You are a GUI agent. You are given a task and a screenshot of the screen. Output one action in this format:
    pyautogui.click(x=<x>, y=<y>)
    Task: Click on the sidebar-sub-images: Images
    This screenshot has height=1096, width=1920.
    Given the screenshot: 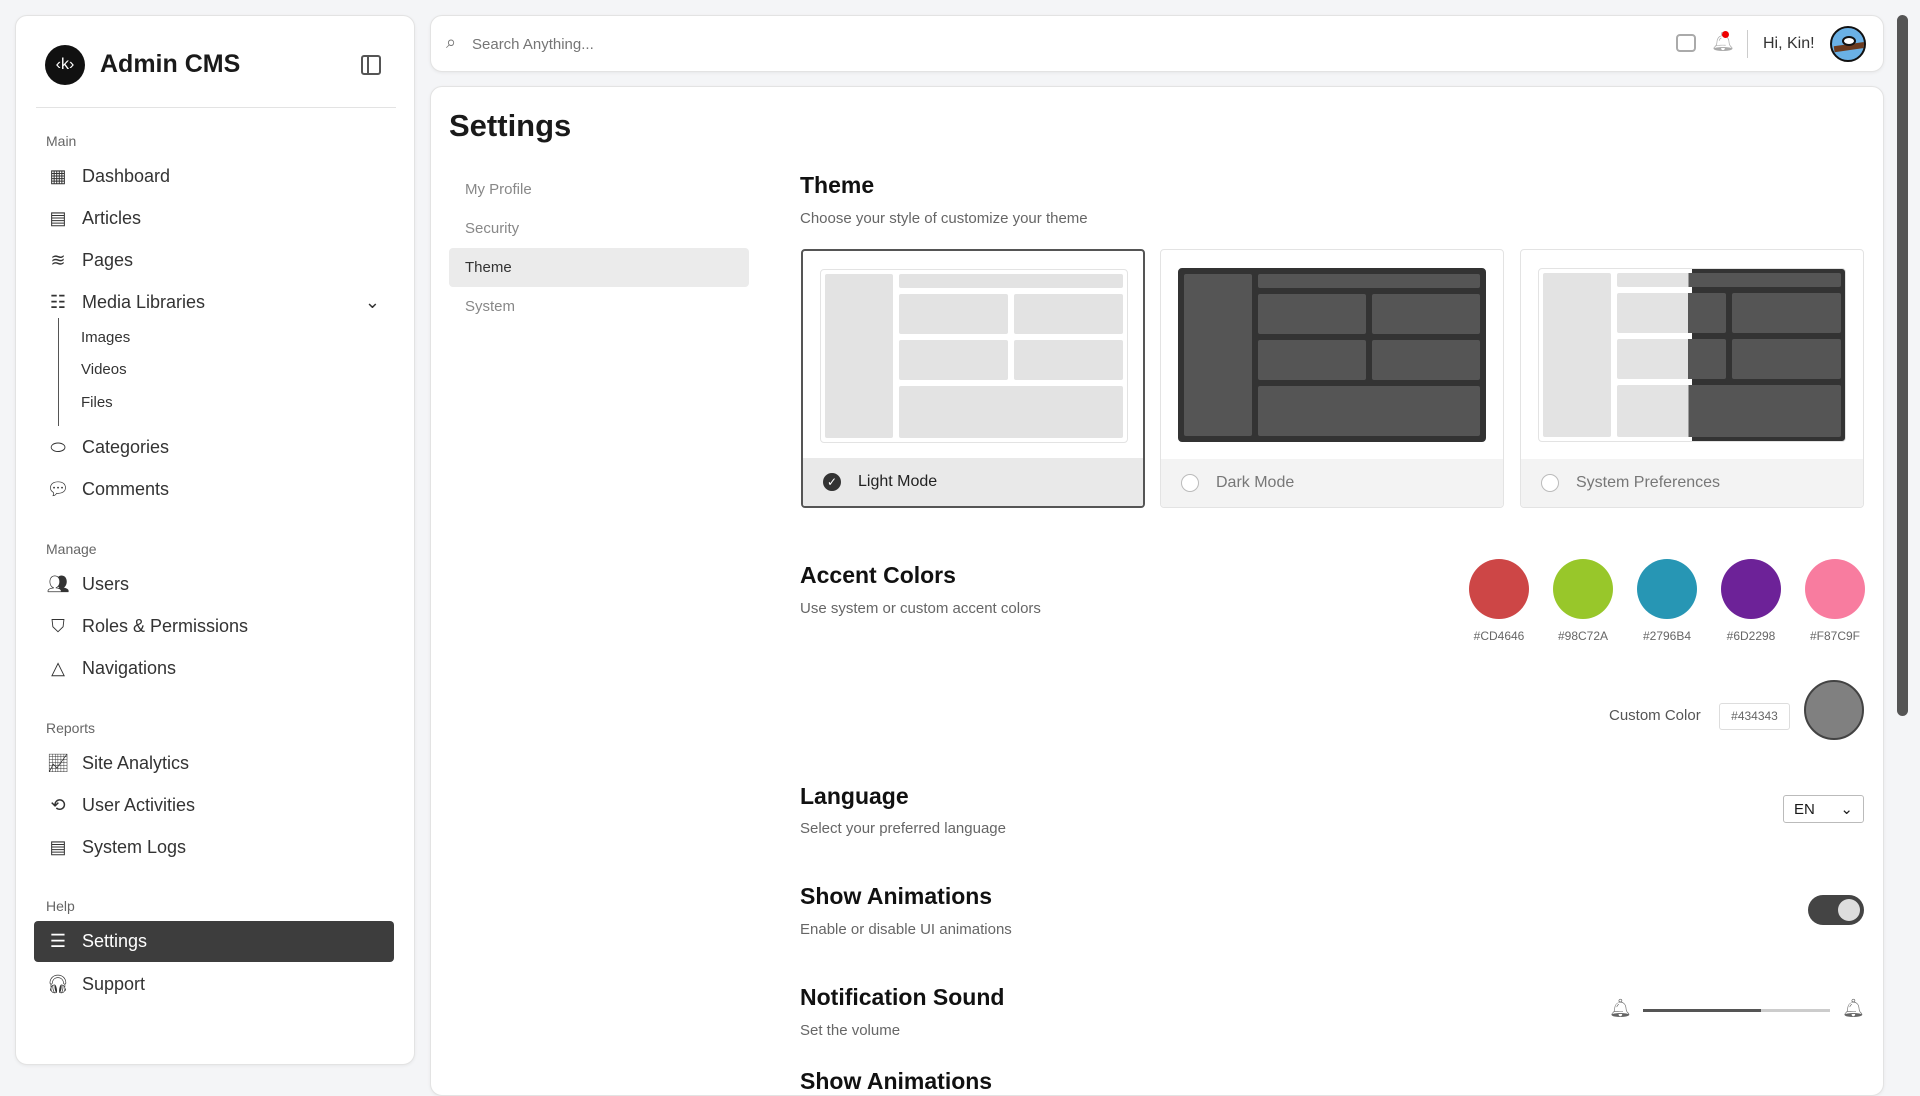 What is the action you would take?
    pyautogui.click(x=105, y=337)
    